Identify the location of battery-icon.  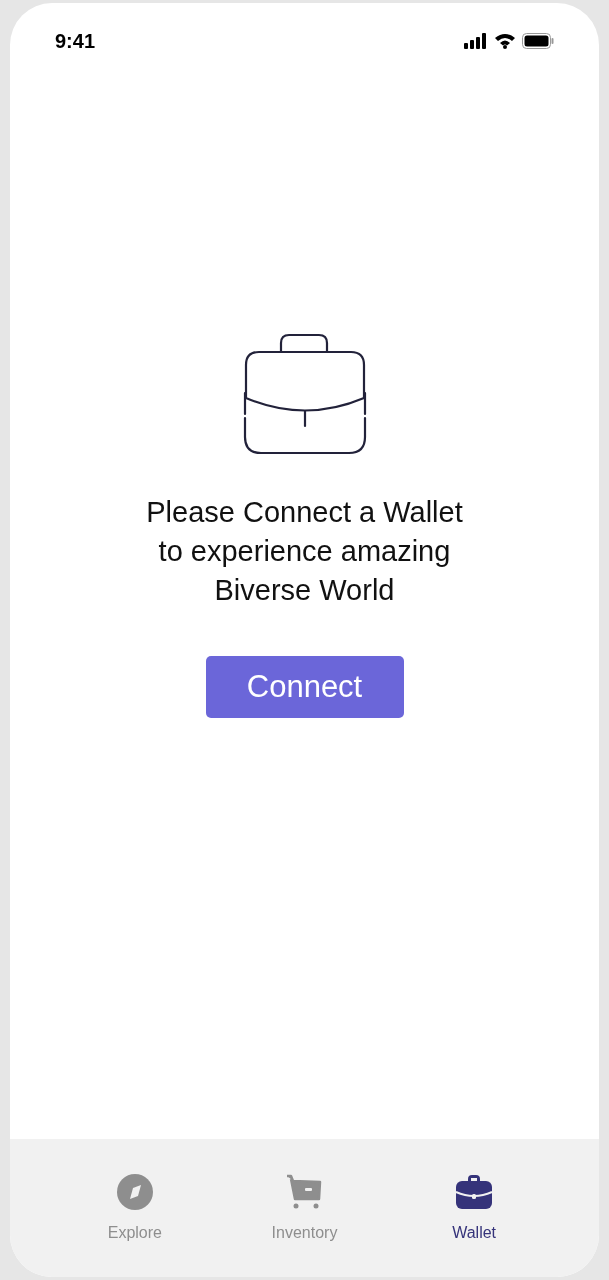
(538, 40).